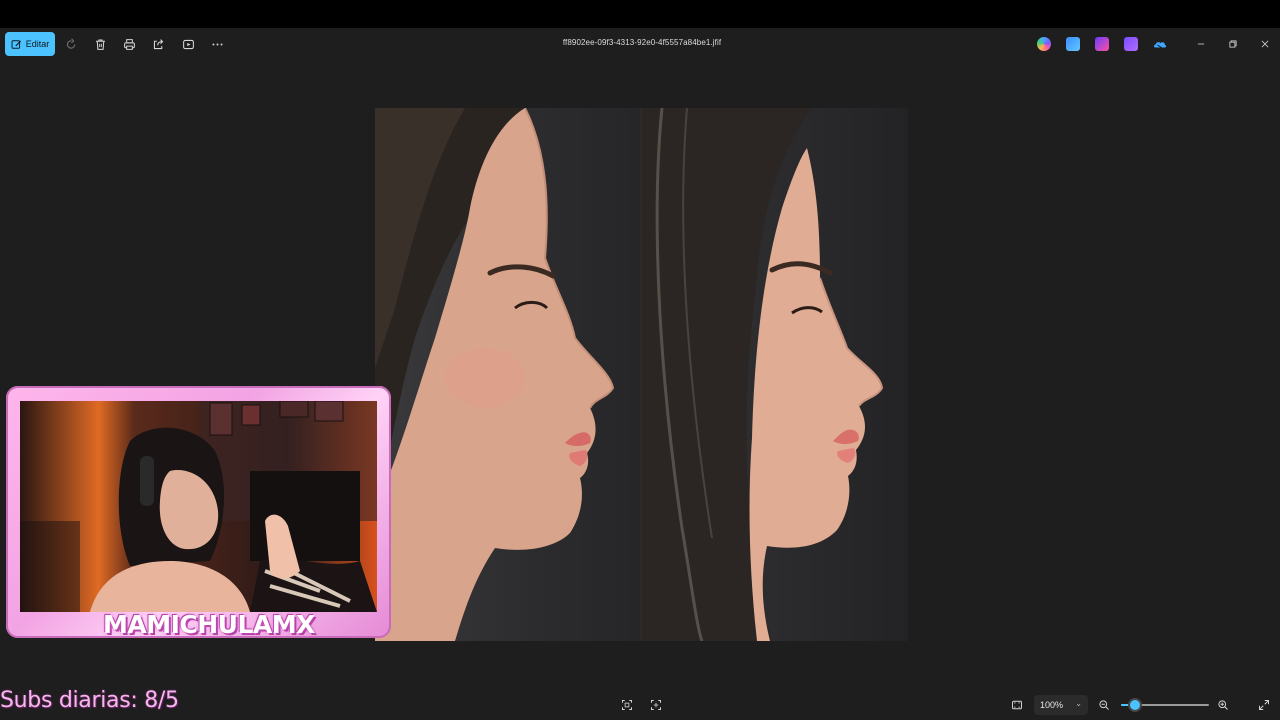 Image resolution: width=1280 pixels, height=720 pixels. What do you see at coordinates (1104, 705) in the screenshot?
I see `zoom-out-icon` at bounding box center [1104, 705].